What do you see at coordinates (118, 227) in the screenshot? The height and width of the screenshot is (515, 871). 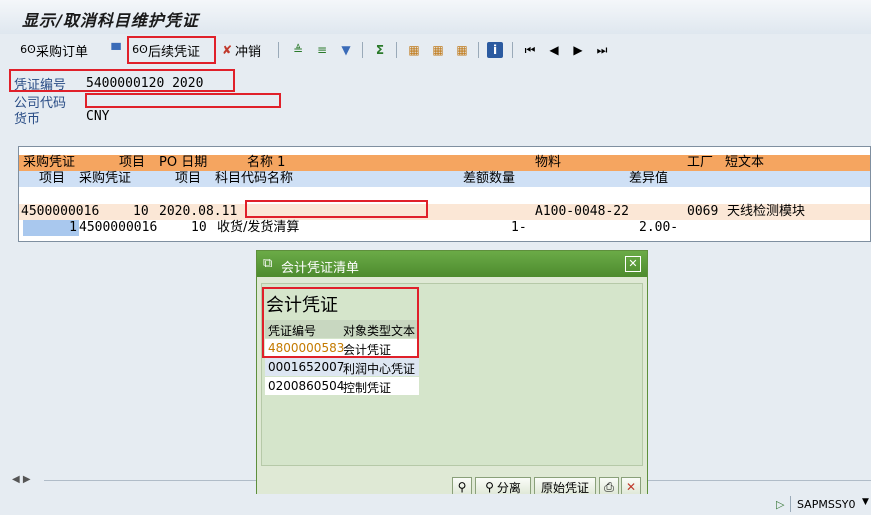 I see `row2-po: 4500000016` at bounding box center [118, 227].